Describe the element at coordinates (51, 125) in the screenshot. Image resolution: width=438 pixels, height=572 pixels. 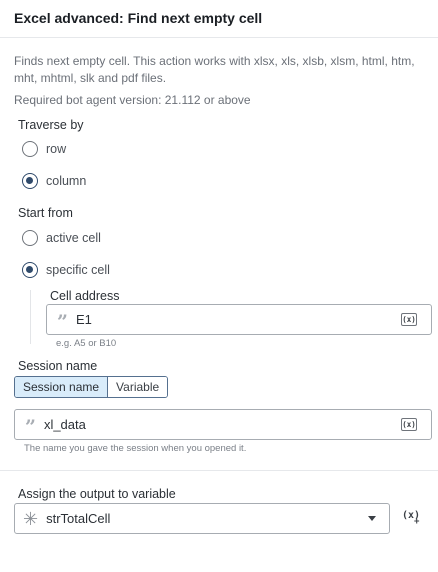
I see `traverse-label: Traverse by` at that location.